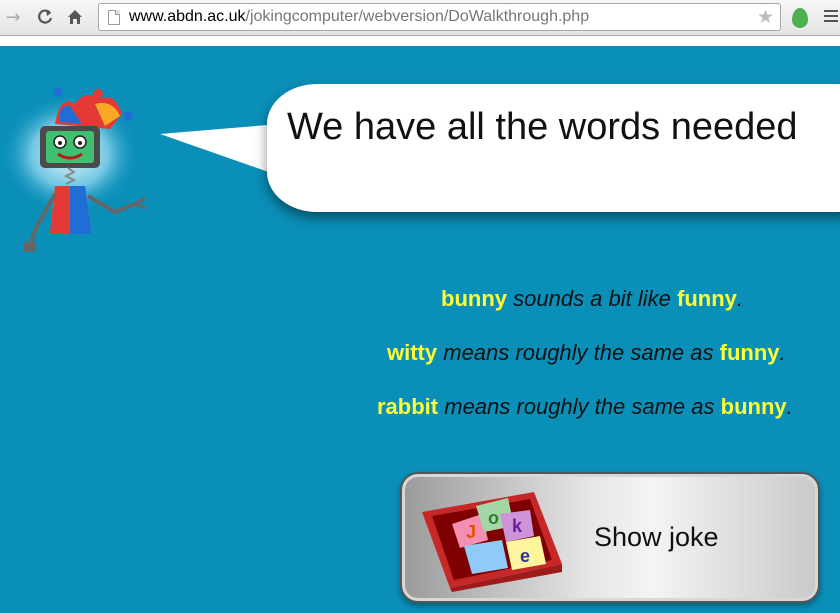 The height and width of the screenshot is (613, 840). I want to click on page-icon, so click(114, 17).